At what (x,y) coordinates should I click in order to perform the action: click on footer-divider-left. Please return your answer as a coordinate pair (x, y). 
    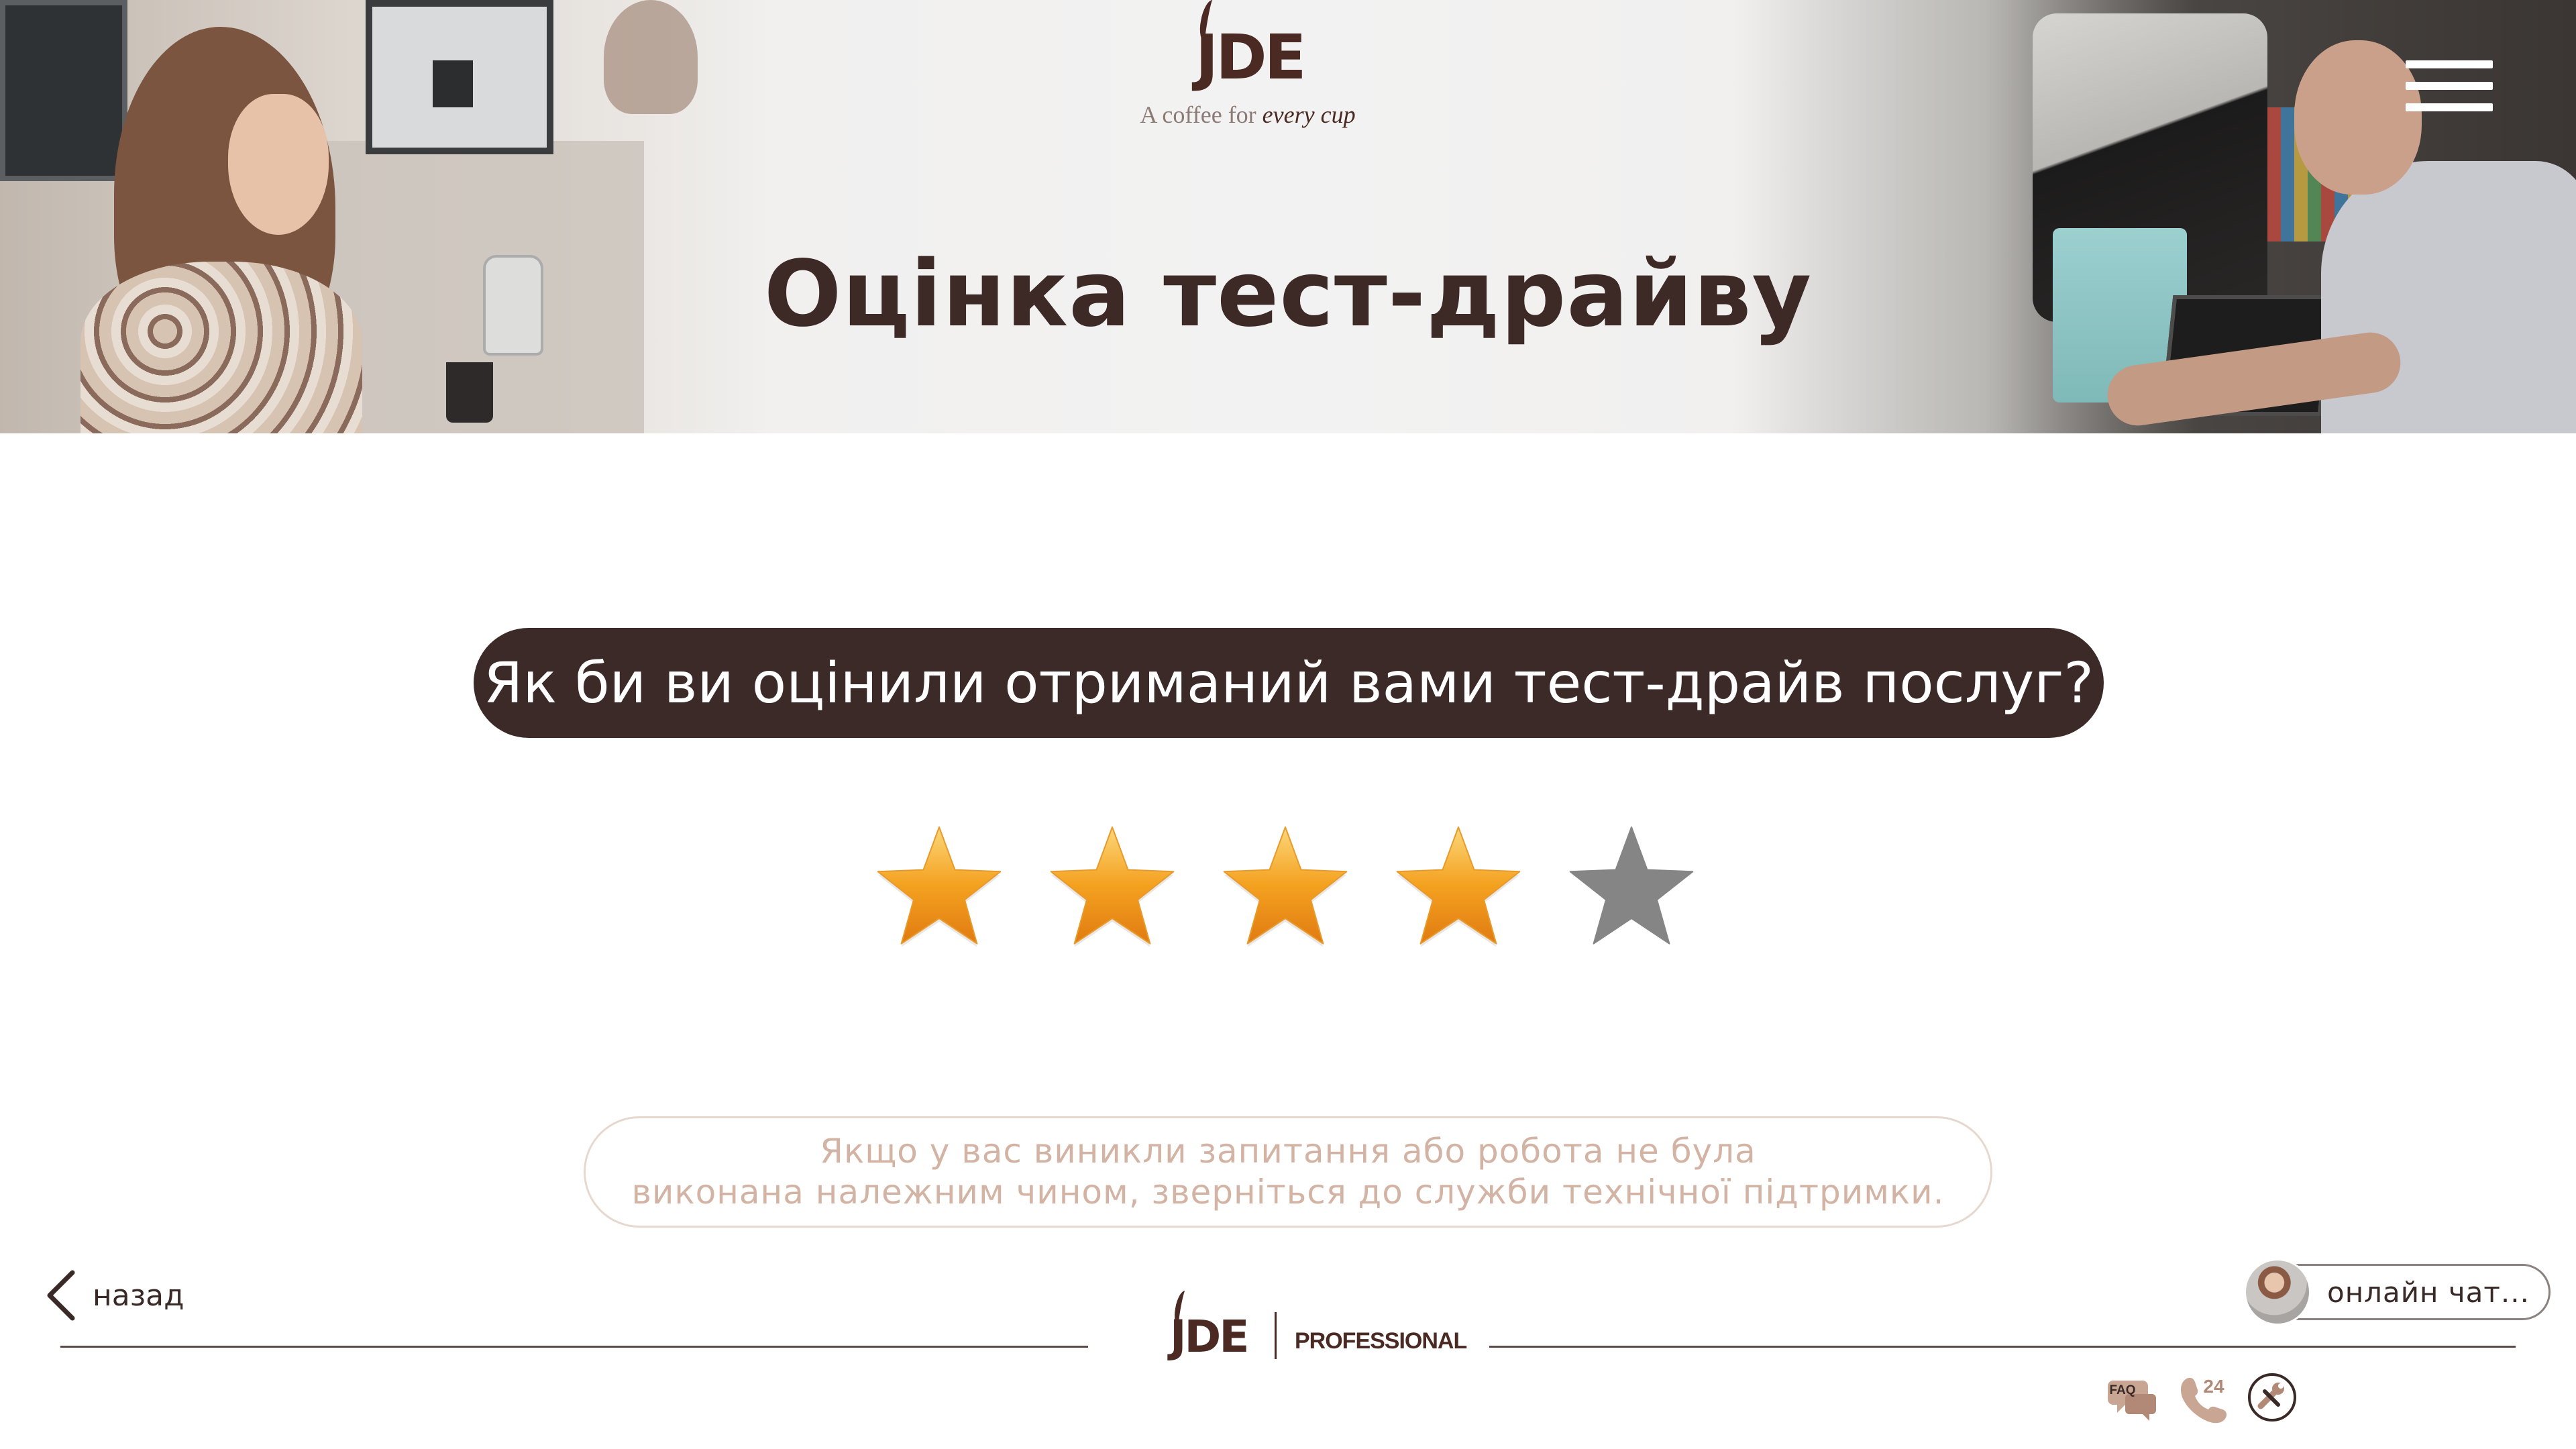
    Looking at the image, I should click on (574, 1347).